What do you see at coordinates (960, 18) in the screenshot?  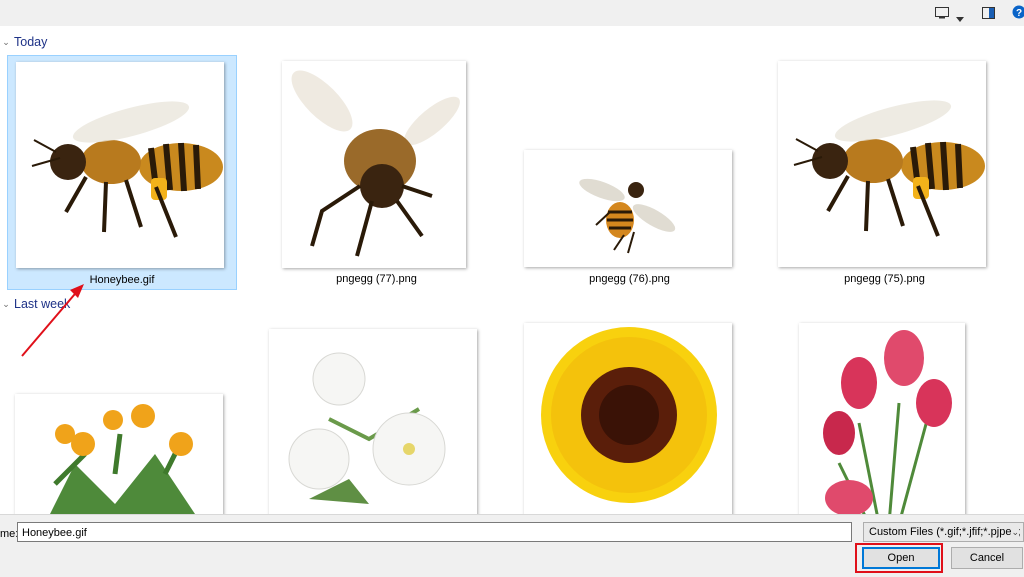 I see `chevron-down-icon` at bounding box center [960, 18].